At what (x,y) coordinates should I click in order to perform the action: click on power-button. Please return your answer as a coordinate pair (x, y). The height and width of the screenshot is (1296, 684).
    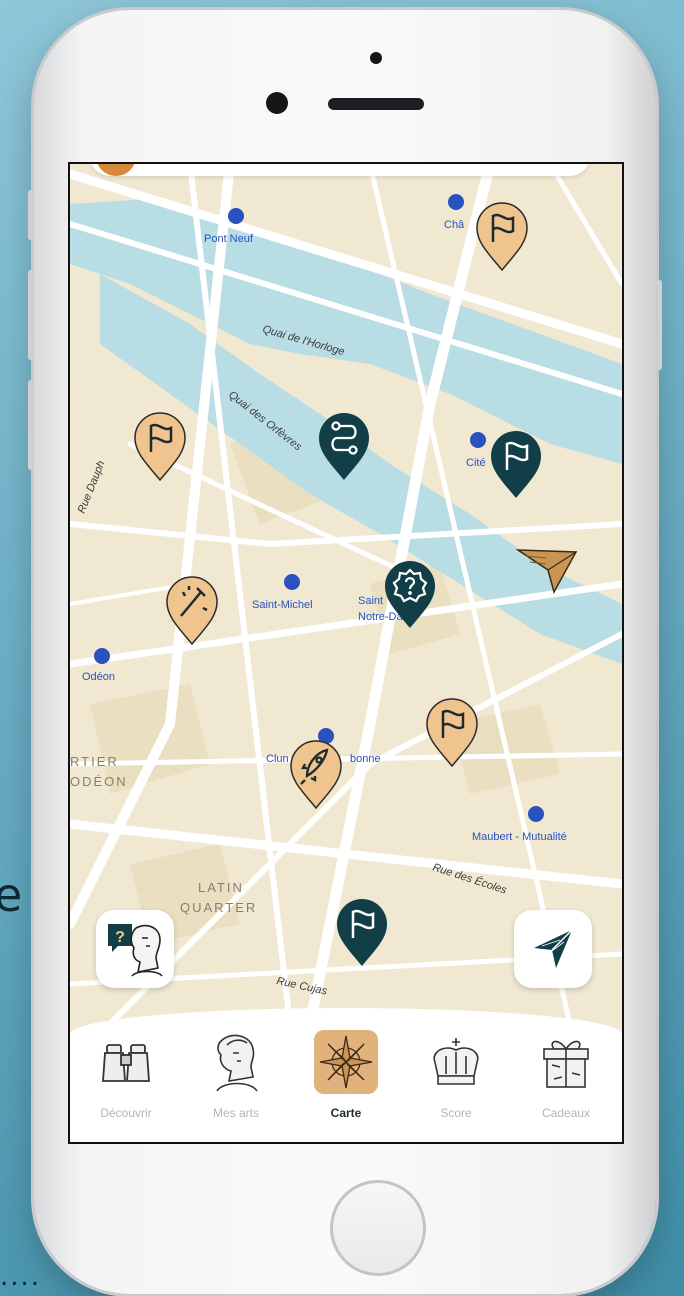
    Looking at the image, I should click on (659, 325).